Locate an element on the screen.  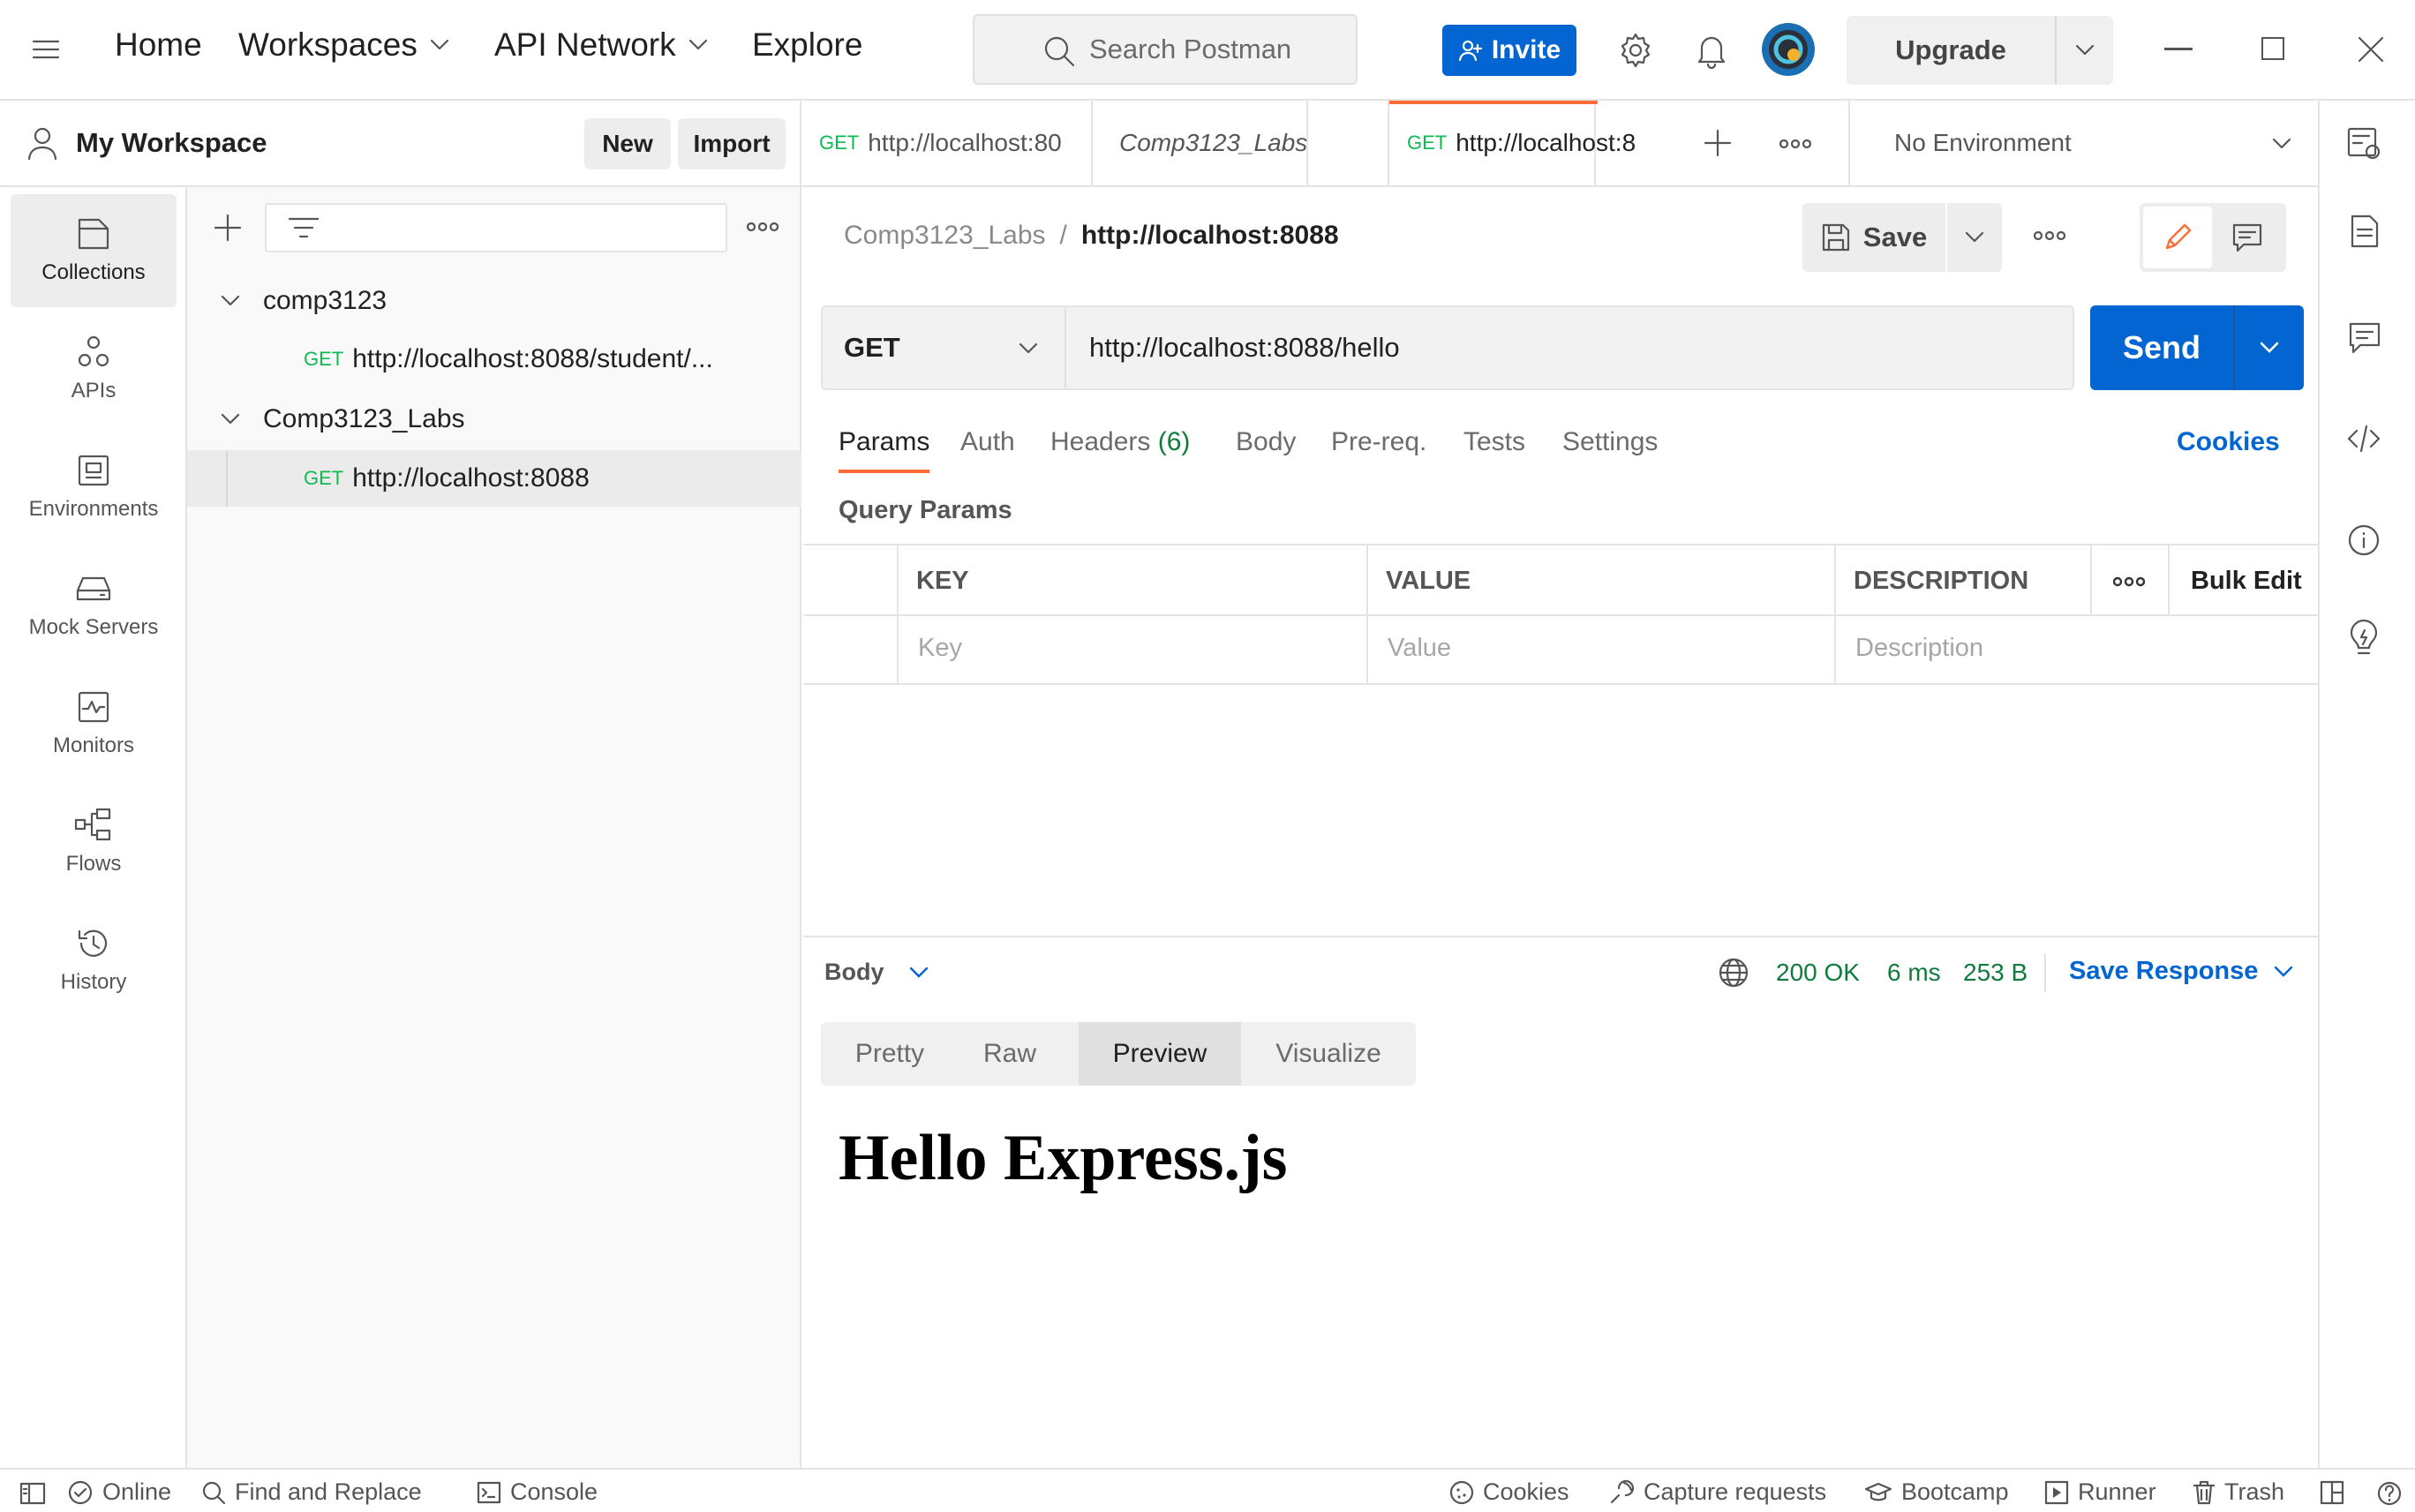
environment-quicklook-icon is located at coordinates (2363, 143).